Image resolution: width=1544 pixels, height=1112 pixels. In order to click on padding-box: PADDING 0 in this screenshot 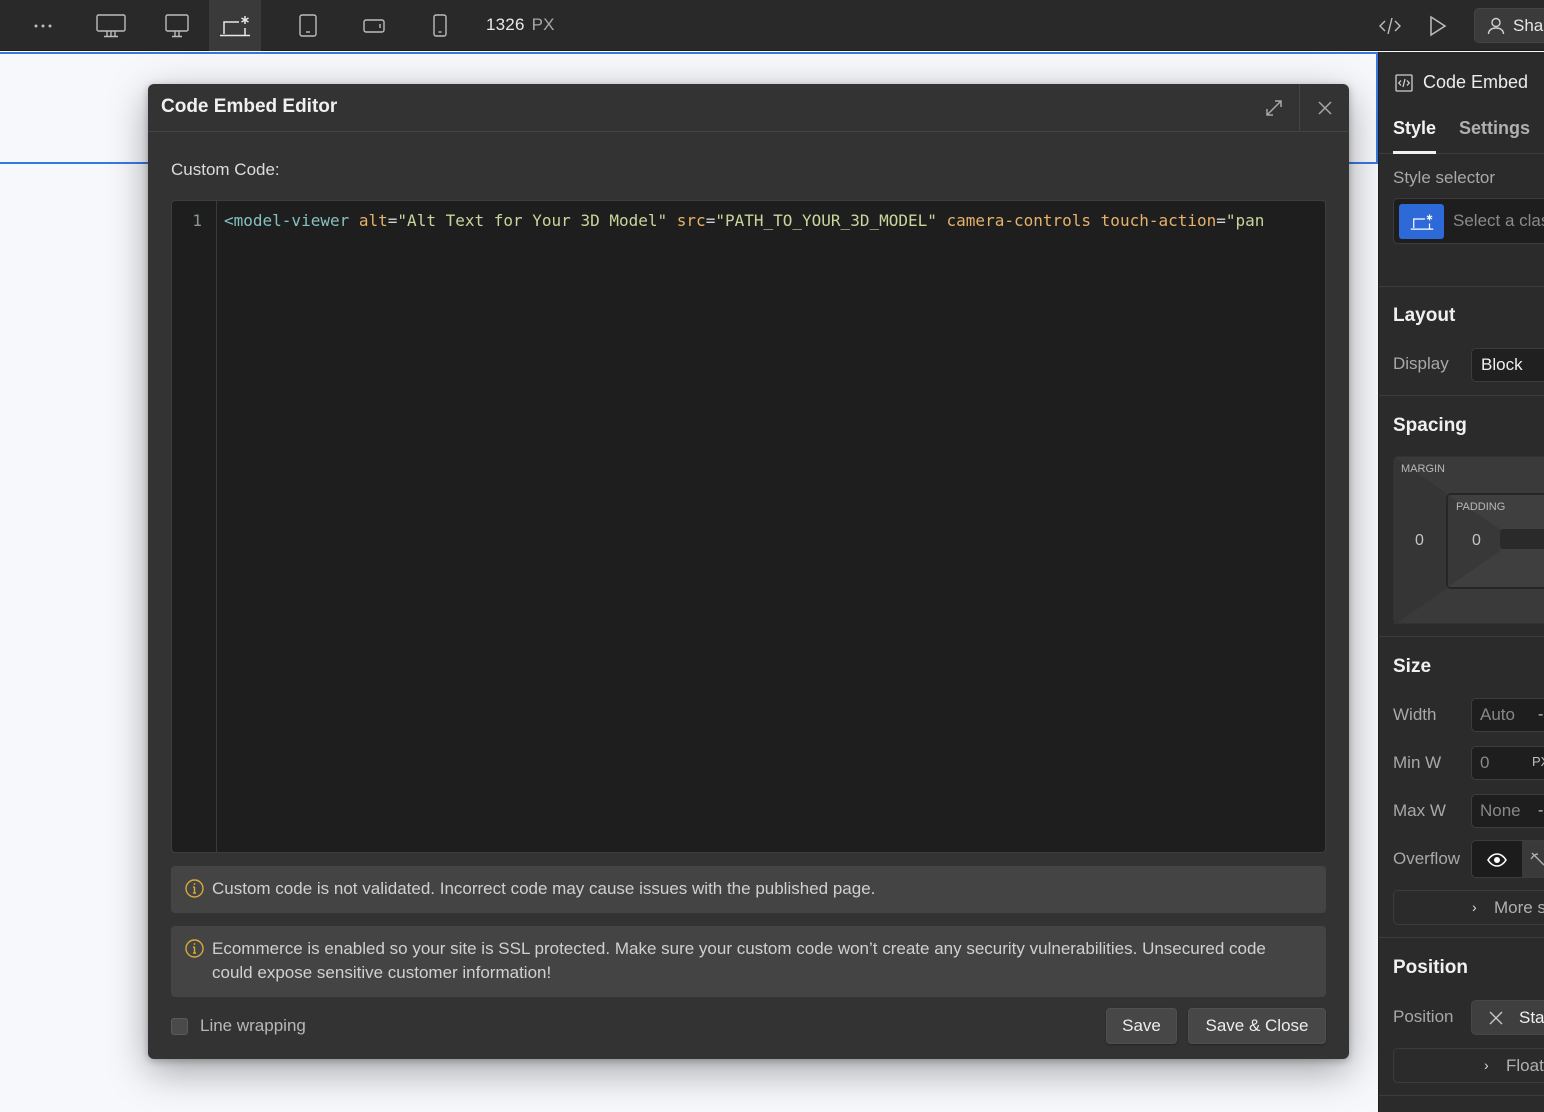, I will do `click(1495, 541)`.